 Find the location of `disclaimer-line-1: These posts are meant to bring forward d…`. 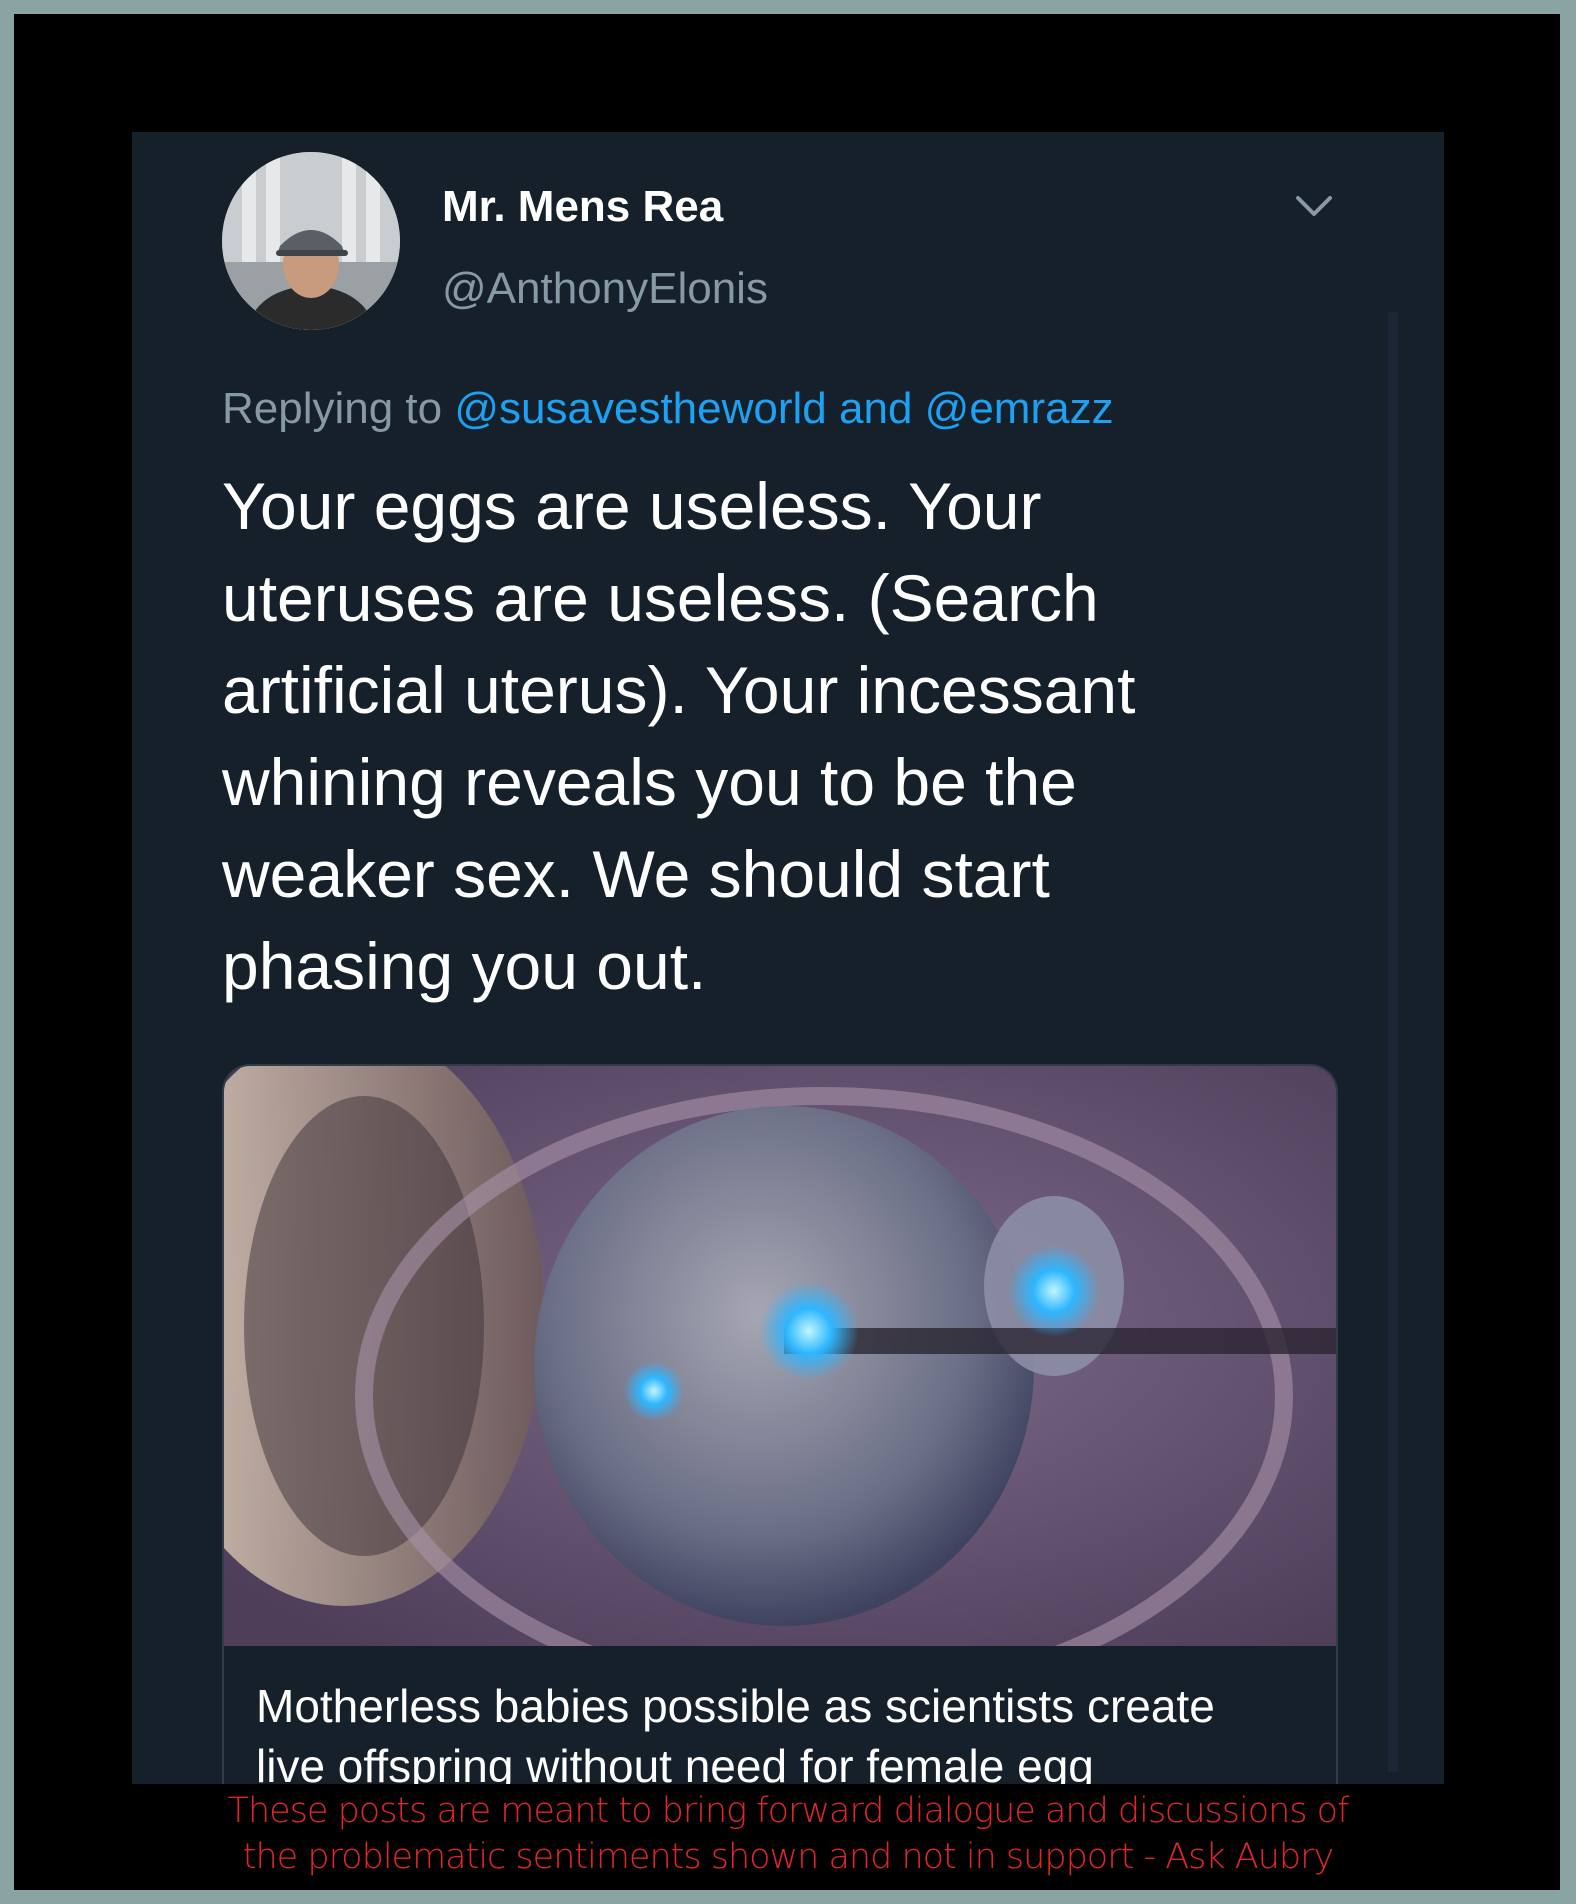

disclaimer-line-1: These posts are meant to bring forward d… is located at coordinates (788, 1811).